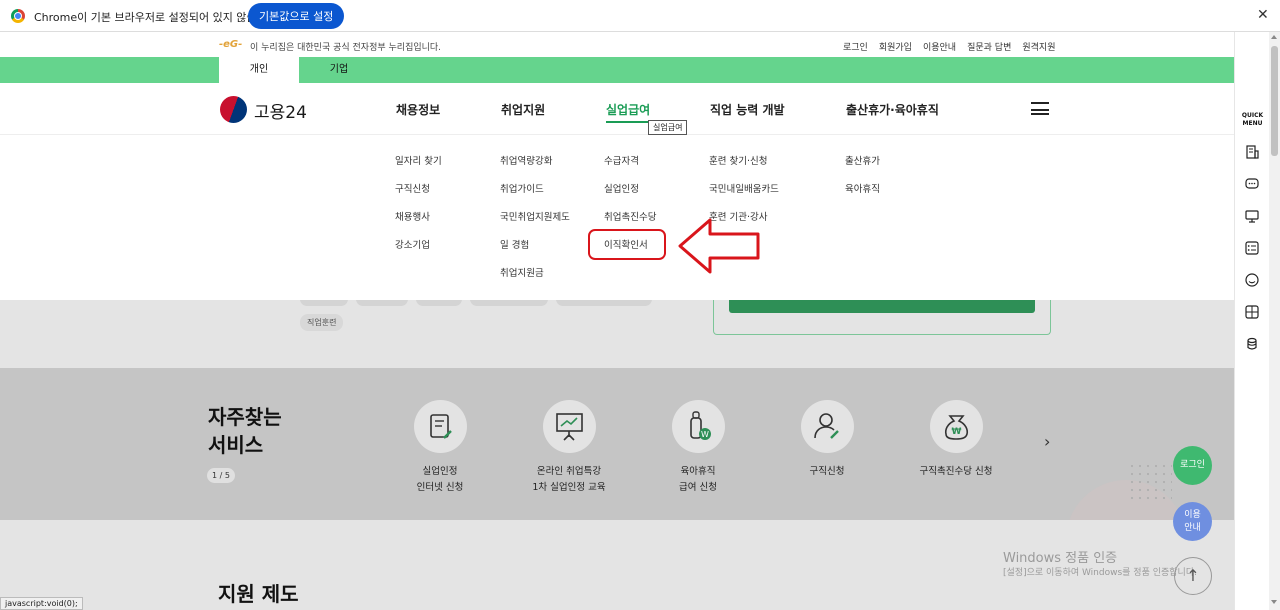  Describe the element at coordinates (412, 188) in the screenshot. I see `menu-job-application: 구직신청` at that location.